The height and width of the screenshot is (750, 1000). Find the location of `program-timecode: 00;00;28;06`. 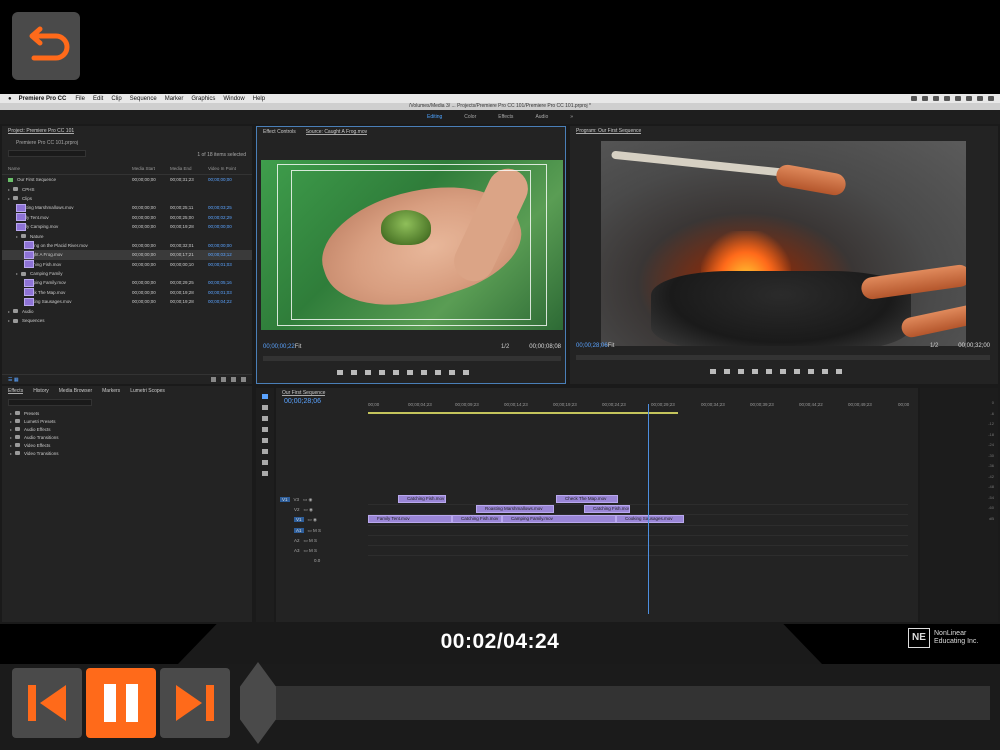

program-timecode: 00;00;28;06 is located at coordinates (592, 346).